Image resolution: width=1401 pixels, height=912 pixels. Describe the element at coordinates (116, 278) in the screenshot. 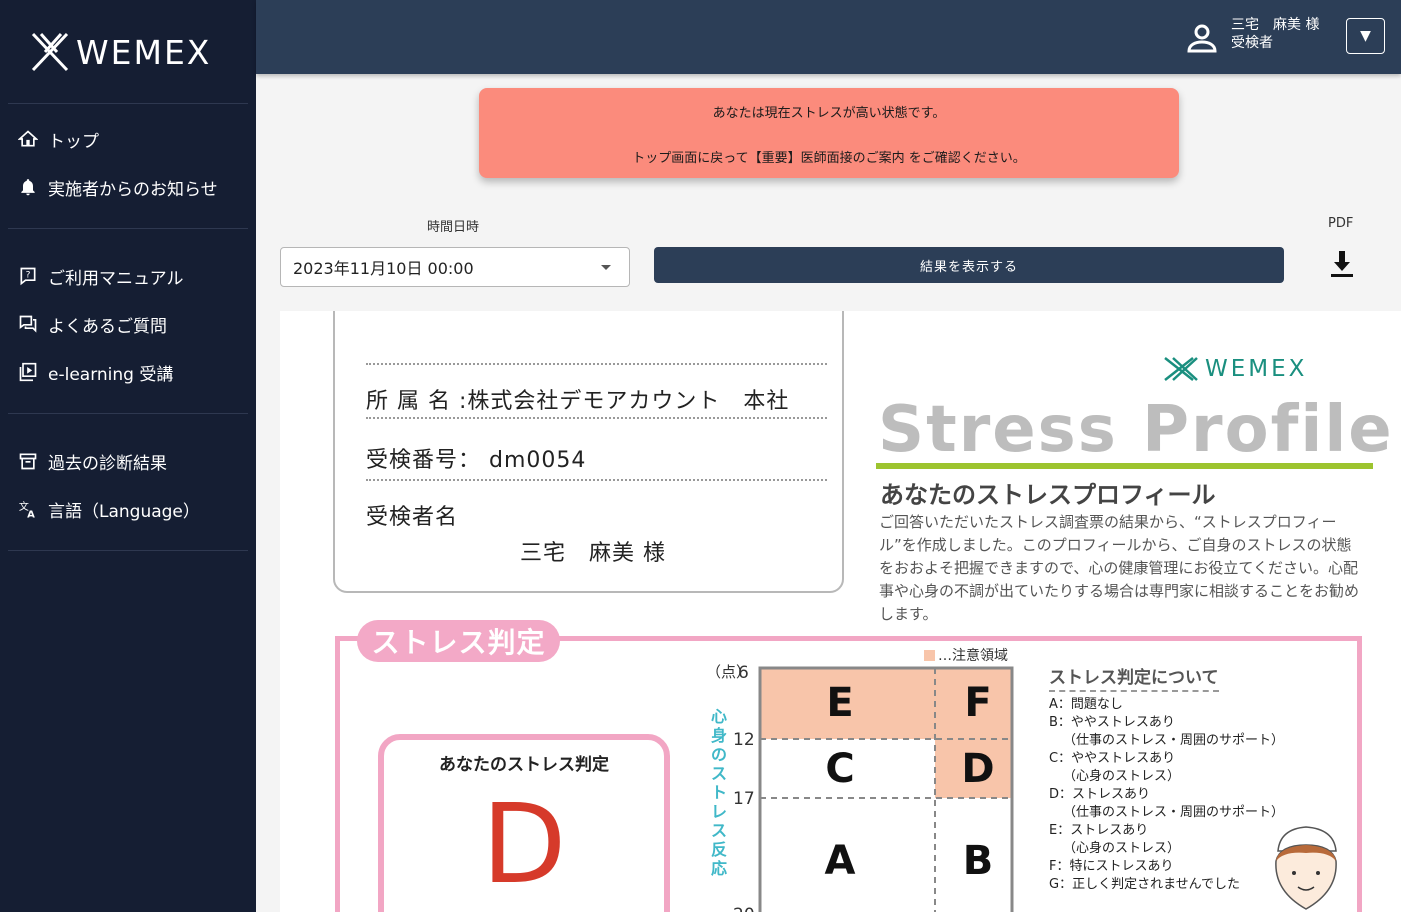

I see `sidebar-item-label: ご利用マニュアル` at that location.